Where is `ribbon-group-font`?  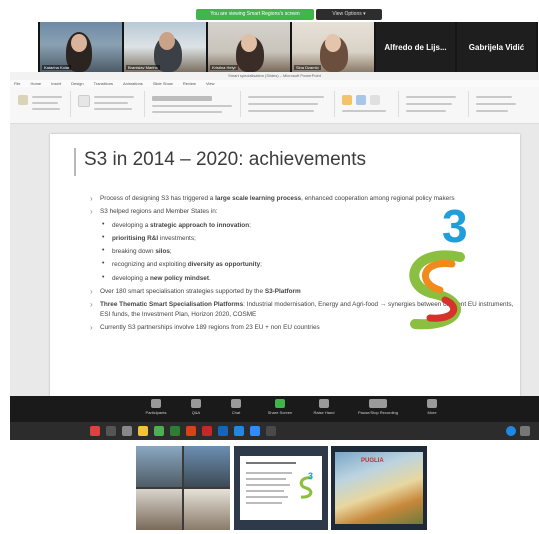 ribbon-group-font is located at coordinates (194, 104).